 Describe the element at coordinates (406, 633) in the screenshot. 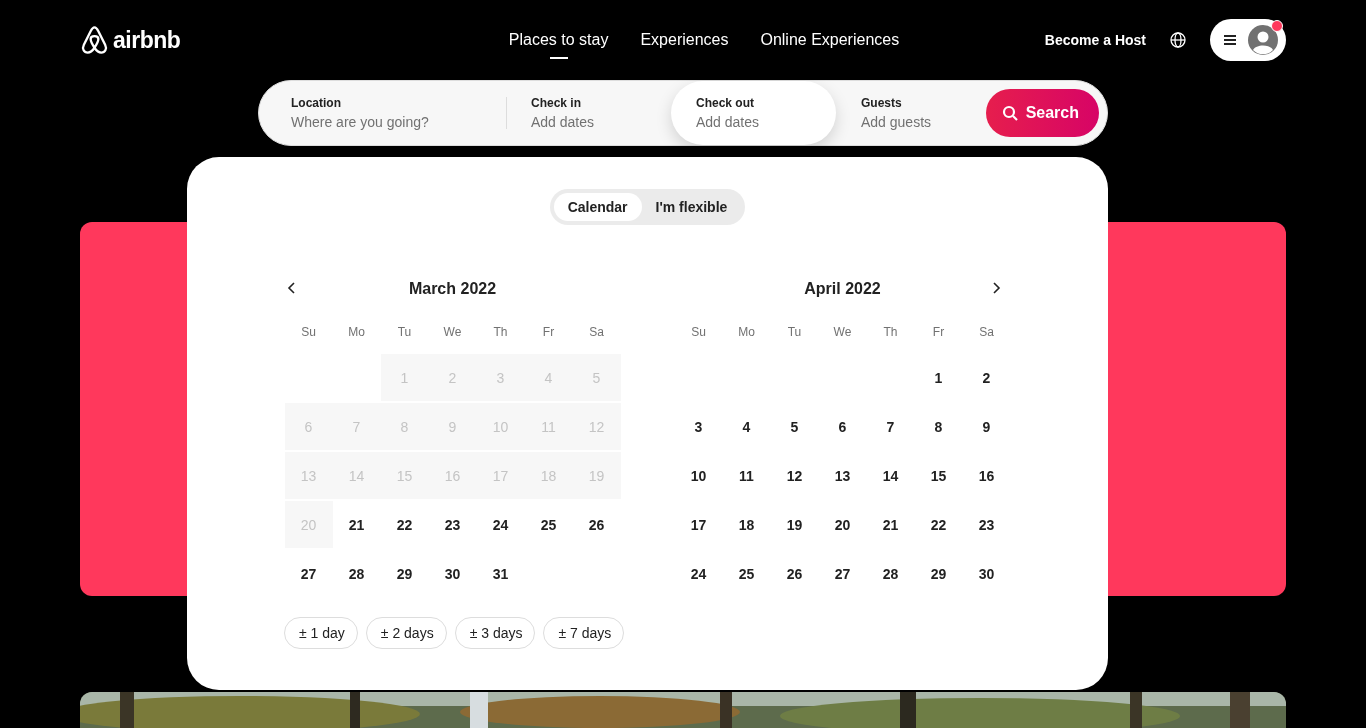

I see `flexibility-chip: ± 2 days` at that location.